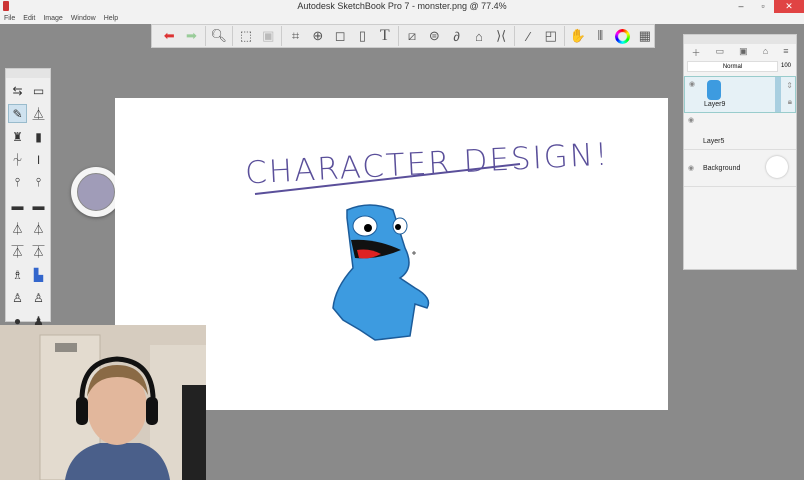  What do you see at coordinates (456, 36) in the screenshot?
I see `french-curve-icon: ∂` at bounding box center [456, 36].